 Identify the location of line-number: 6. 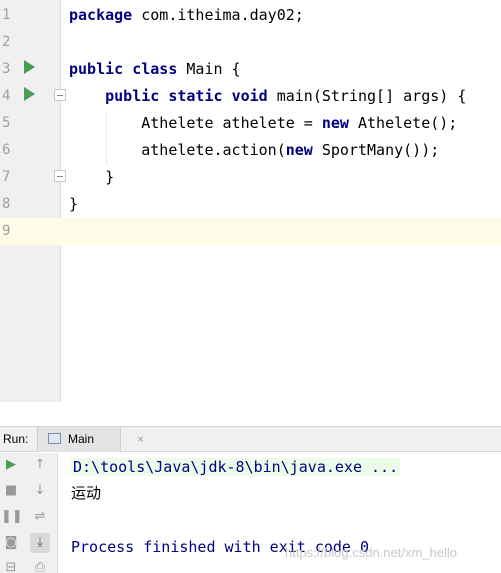
(6, 150).